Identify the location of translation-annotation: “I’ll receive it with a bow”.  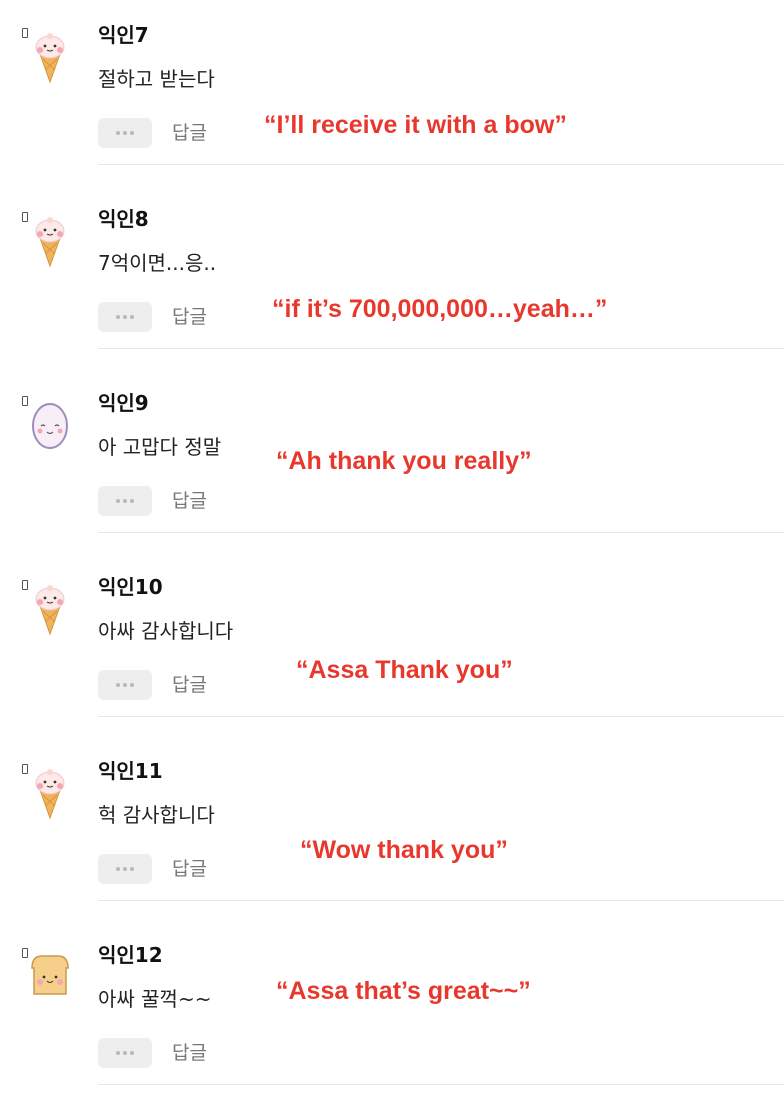
(415, 125).